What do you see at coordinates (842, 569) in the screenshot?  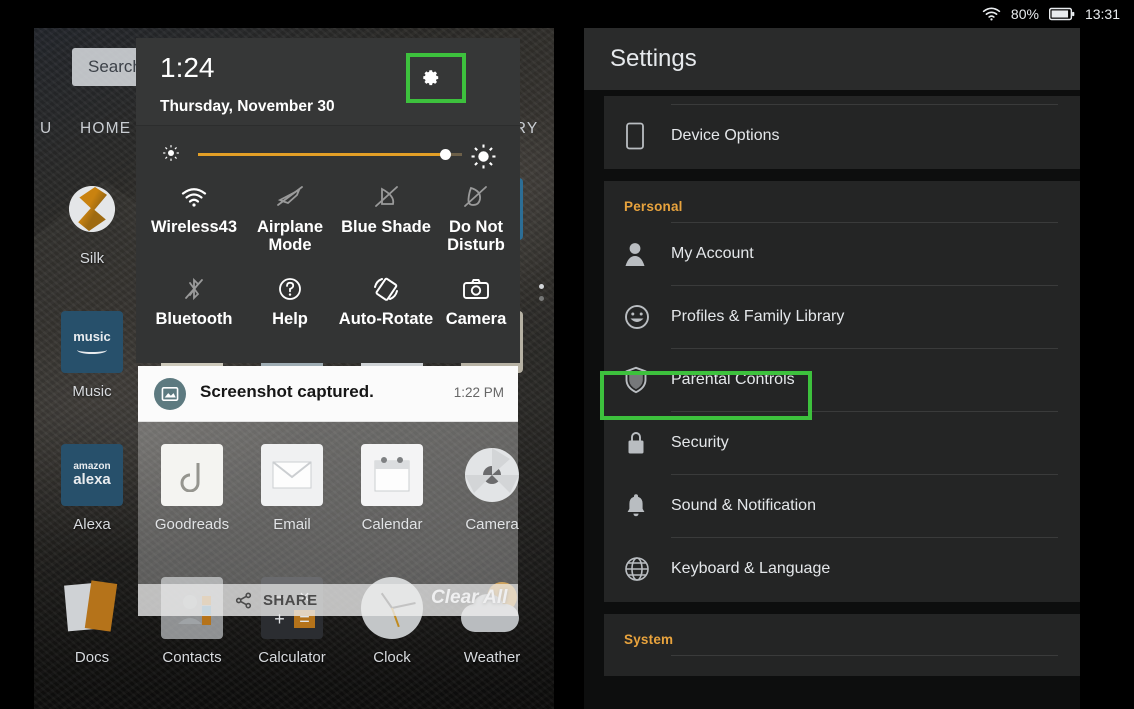 I see `settings-row-keyboard-language: Keyboard & Language` at bounding box center [842, 569].